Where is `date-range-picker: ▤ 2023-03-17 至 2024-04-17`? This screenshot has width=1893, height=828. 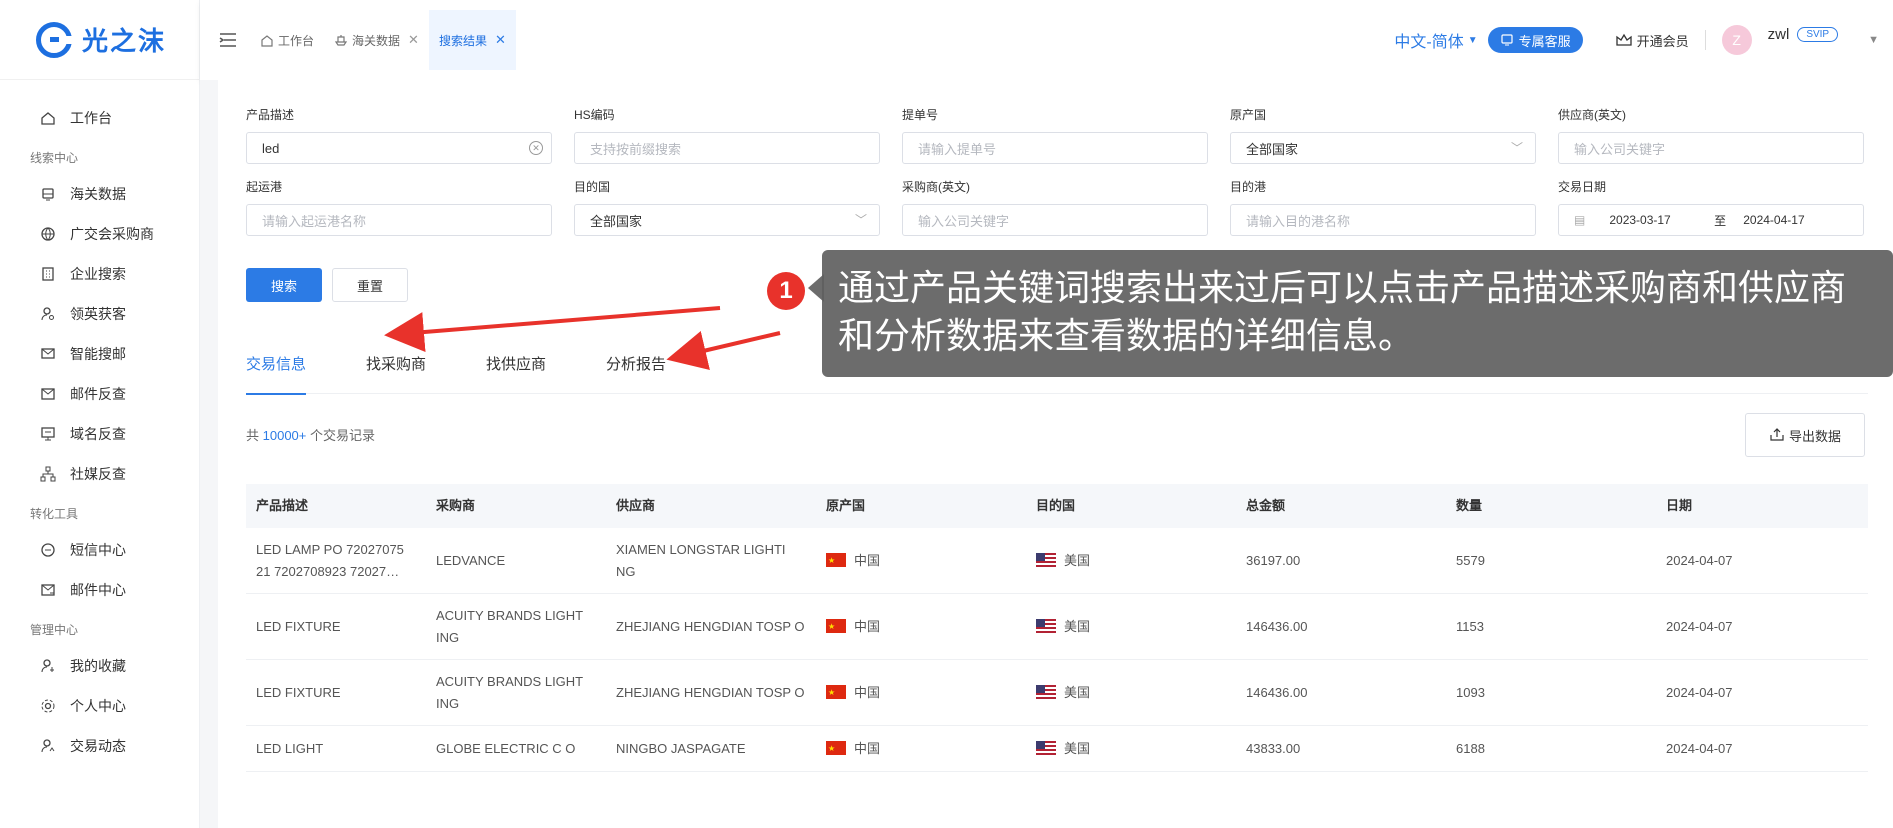 date-range-picker: ▤ 2023-03-17 至 2024-04-17 is located at coordinates (1711, 220).